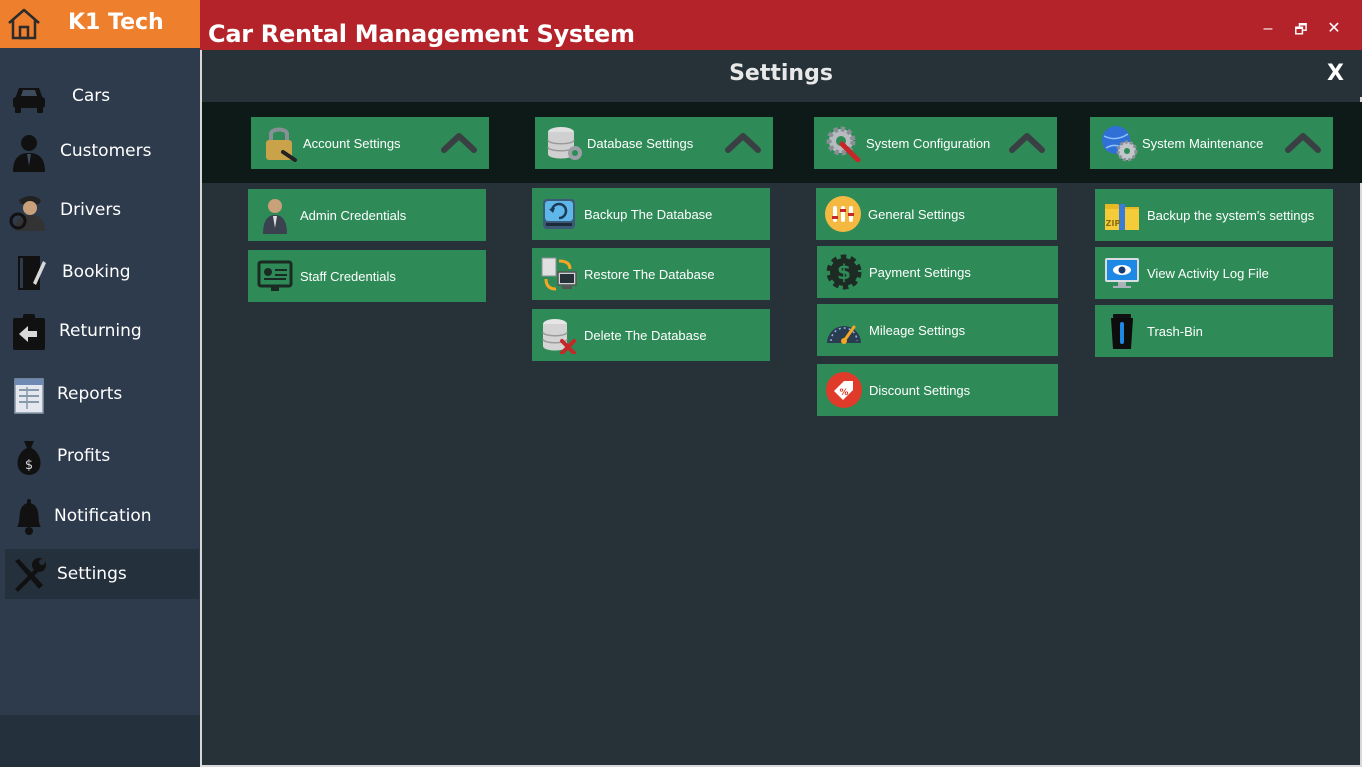  I want to click on sidebar-item-customers: Customers, so click(102, 151).